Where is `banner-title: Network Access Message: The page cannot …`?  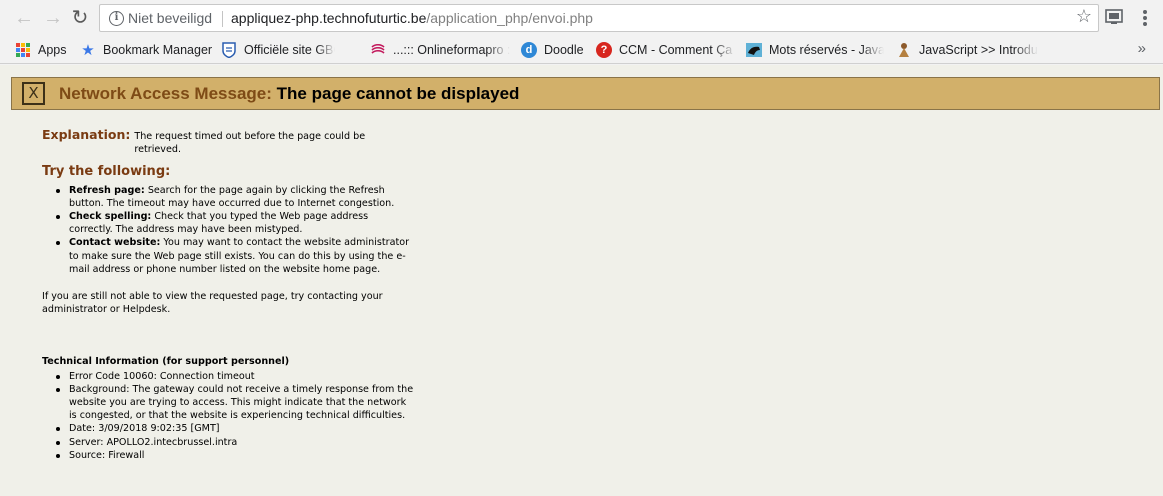
banner-title: Network Access Message: The page cannot … is located at coordinates (289, 94).